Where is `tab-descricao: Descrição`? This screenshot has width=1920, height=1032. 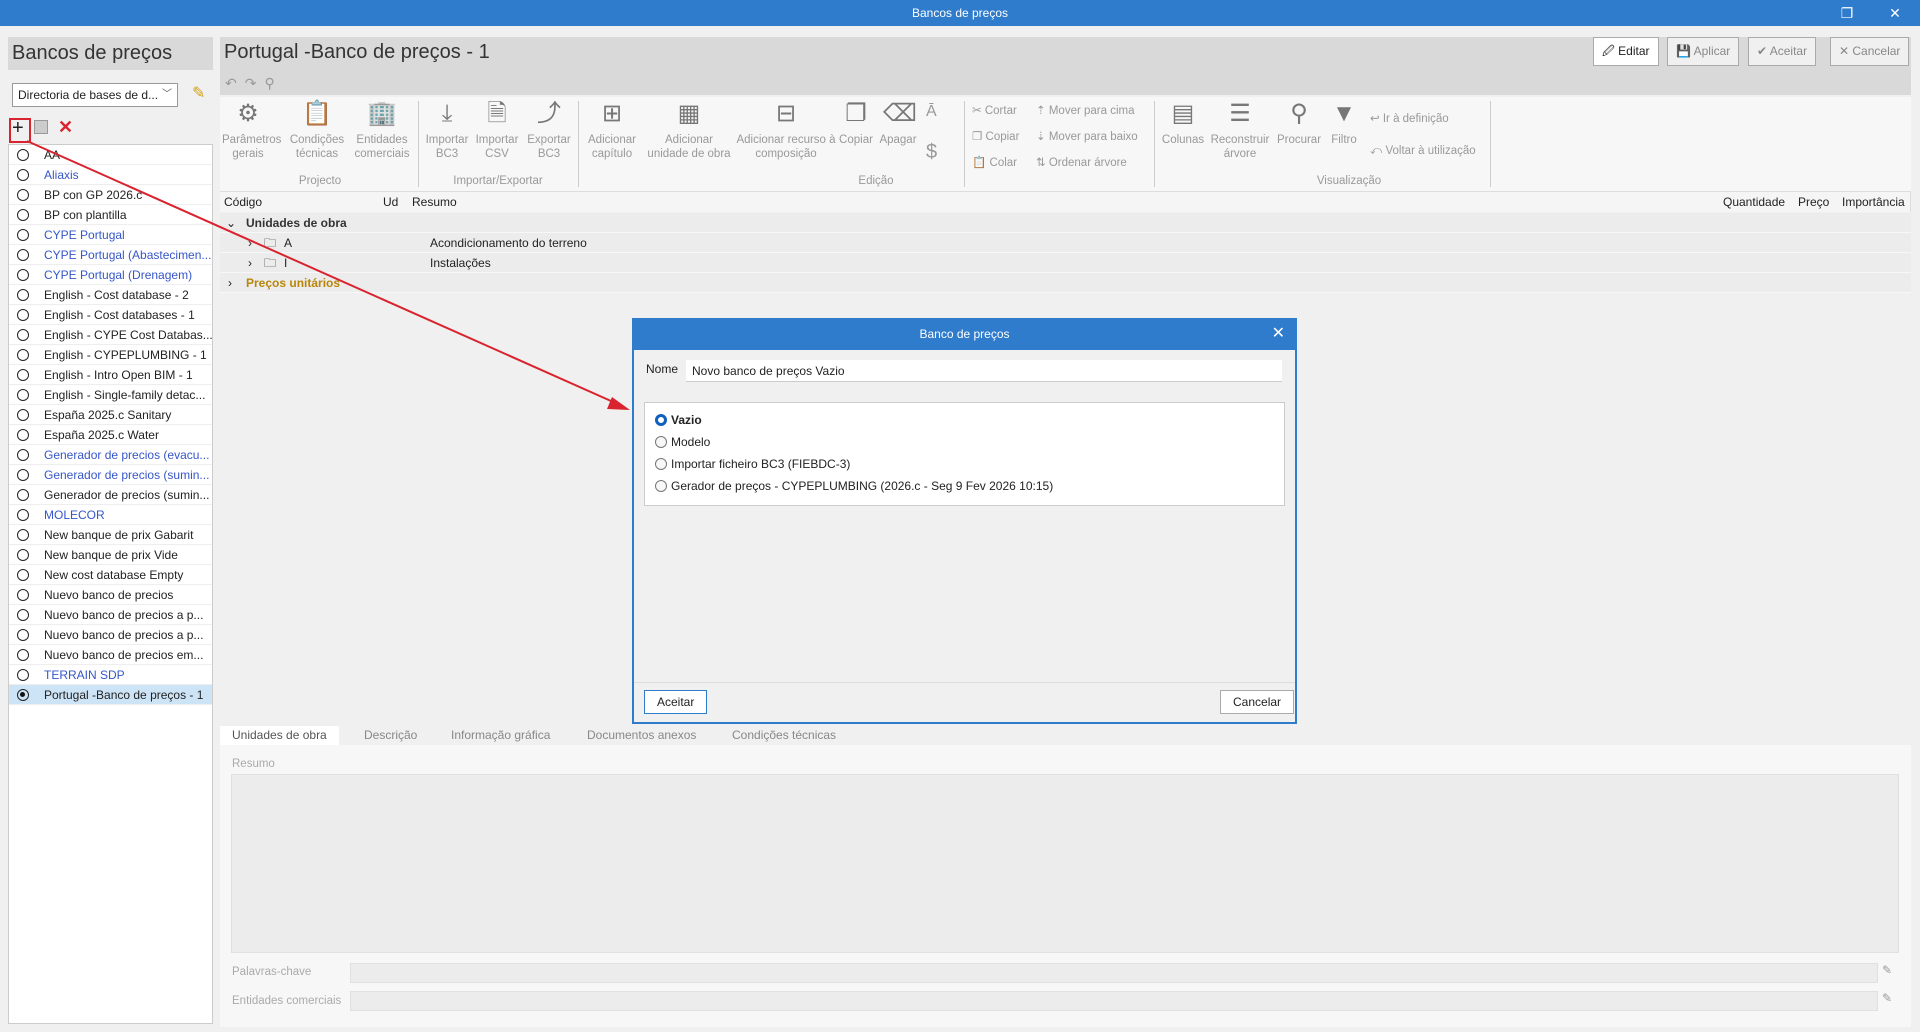
tab-descricao: Descrição is located at coordinates (390, 735).